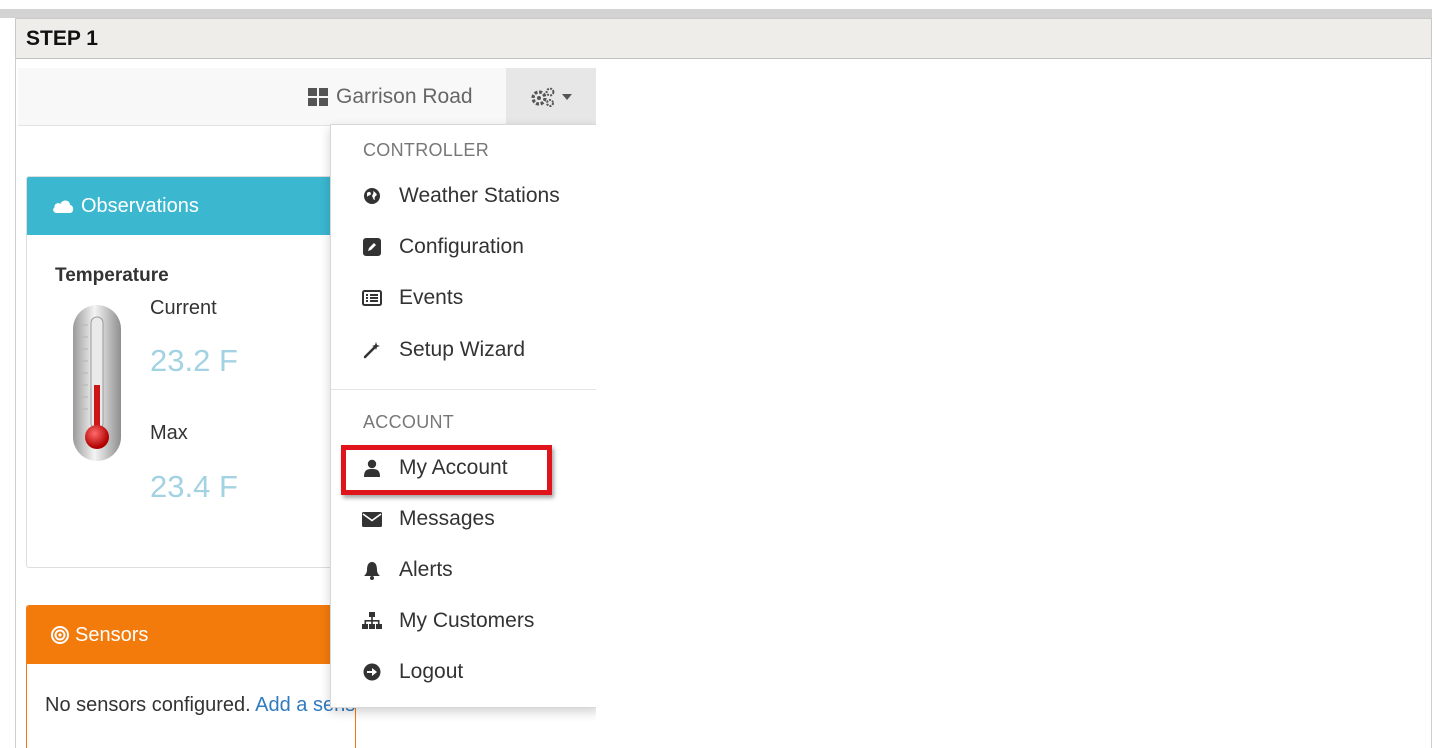  I want to click on menu-item-messages: Messages, so click(428, 519).